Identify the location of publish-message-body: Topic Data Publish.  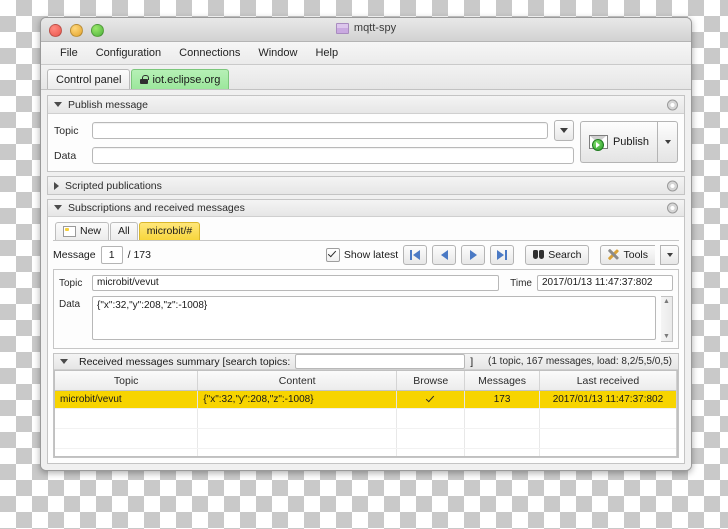
(366, 142).